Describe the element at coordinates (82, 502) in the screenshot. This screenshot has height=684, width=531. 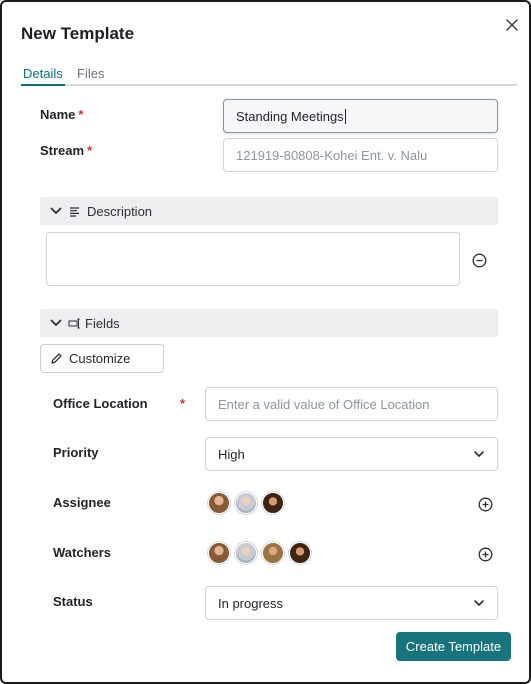
I see `assignee-label: Assignee` at that location.